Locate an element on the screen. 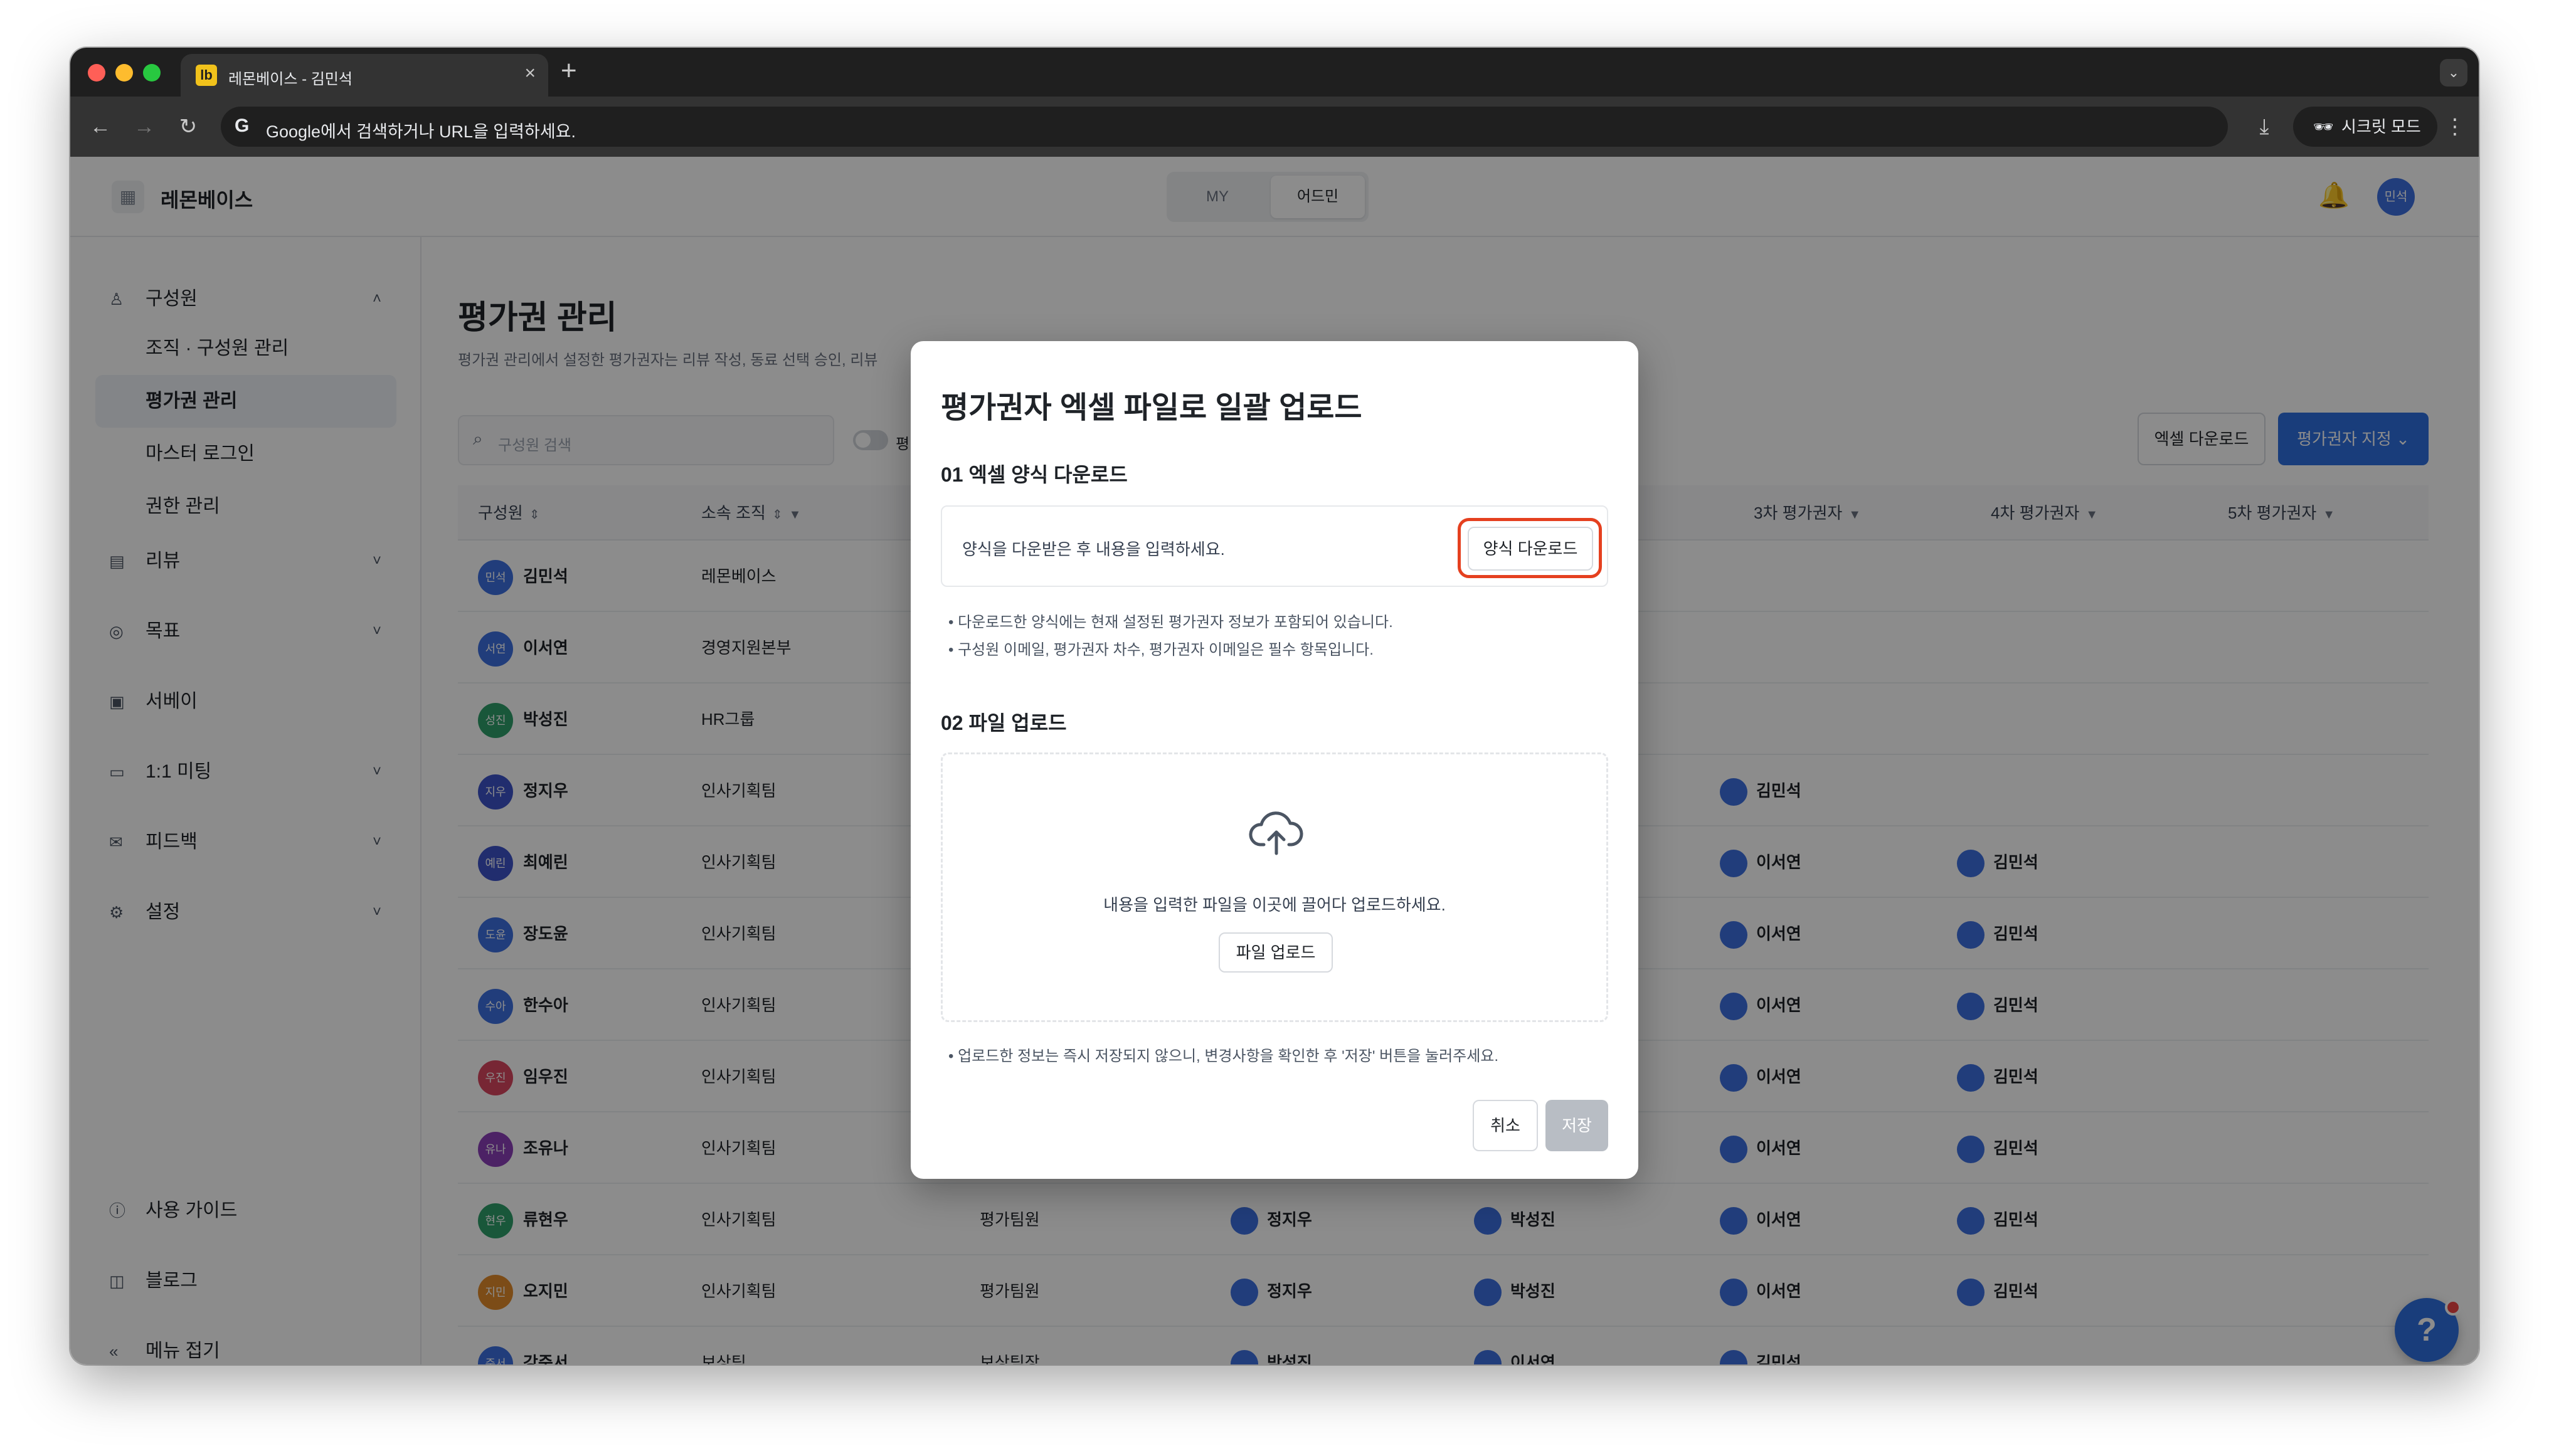 This screenshot has height=1456, width=2549. save-button: 저장 is located at coordinates (1577, 1126).